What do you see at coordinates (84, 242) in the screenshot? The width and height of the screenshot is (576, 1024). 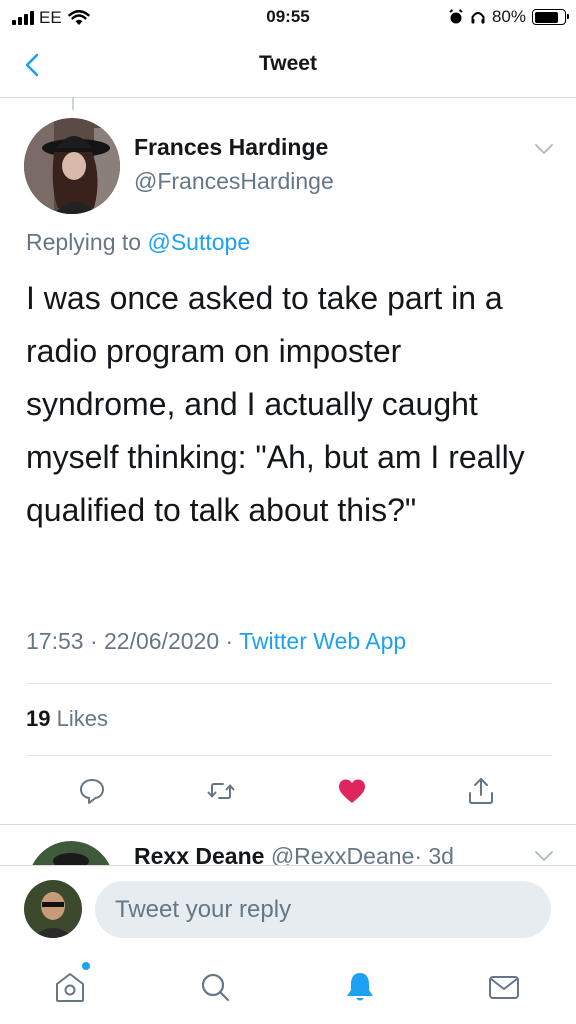 I see `replying-prefix: Replying to` at bounding box center [84, 242].